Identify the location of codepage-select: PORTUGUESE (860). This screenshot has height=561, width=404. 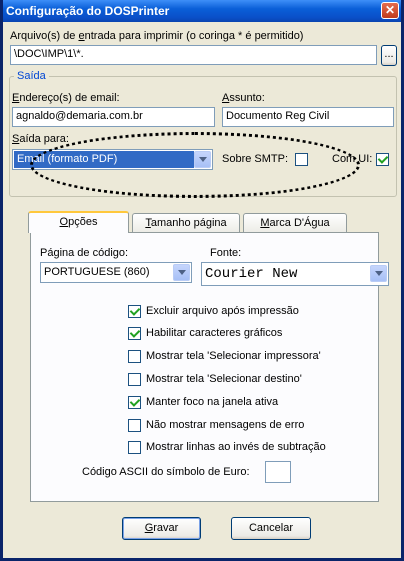
(116, 272).